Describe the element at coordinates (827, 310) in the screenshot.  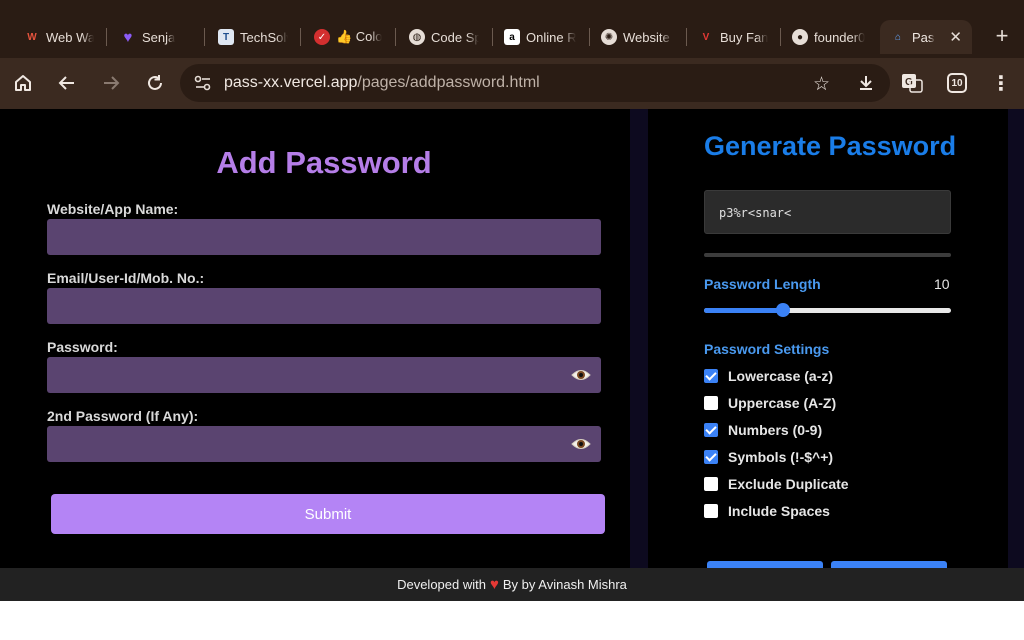
I see `password-length-slider` at that location.